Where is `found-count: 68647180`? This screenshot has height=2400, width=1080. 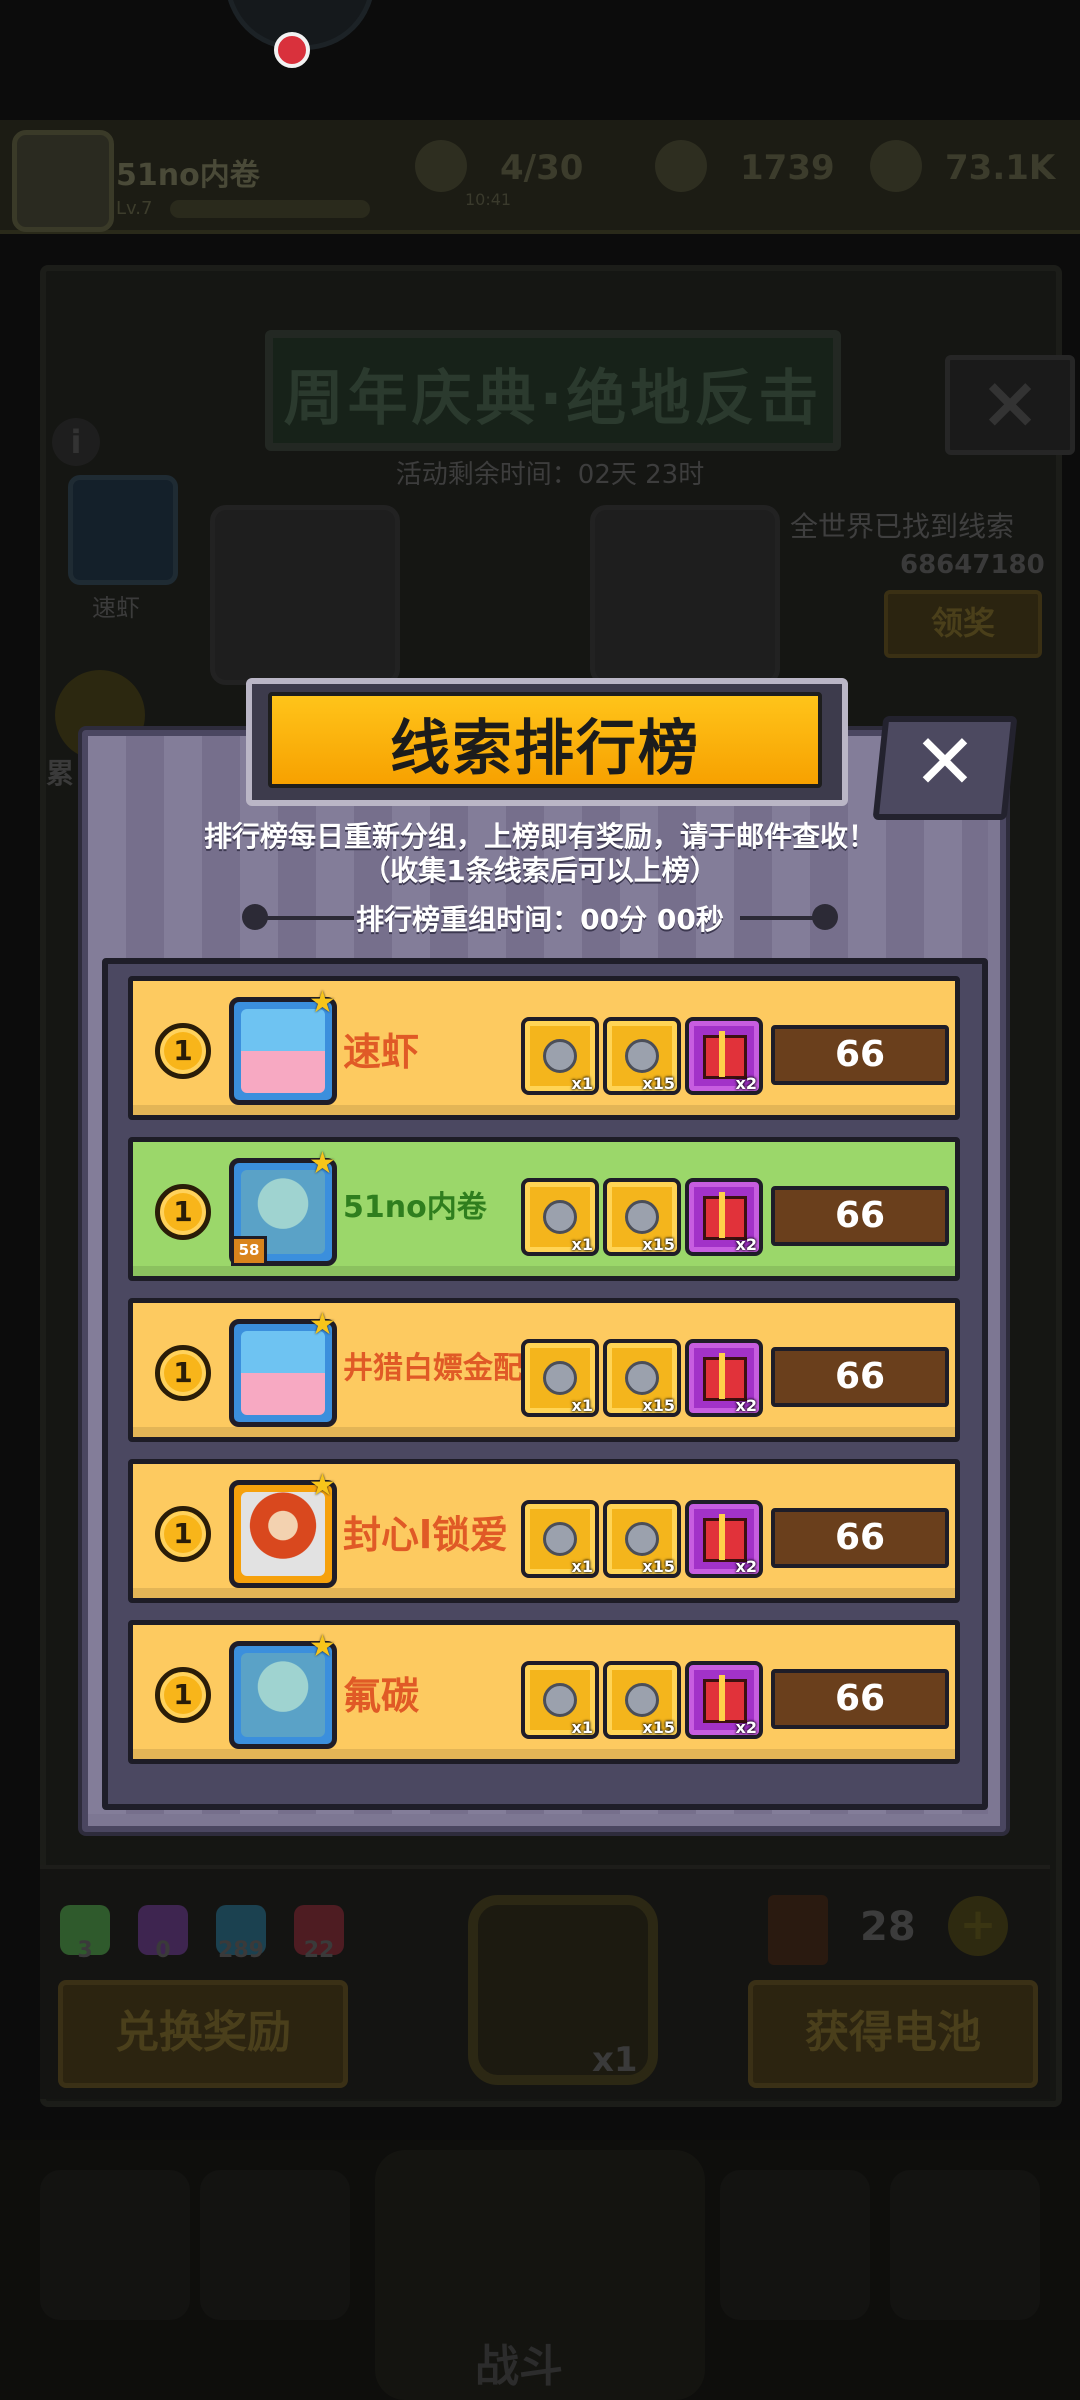
found-count: 68647180 is located at coordinates (972, 565).